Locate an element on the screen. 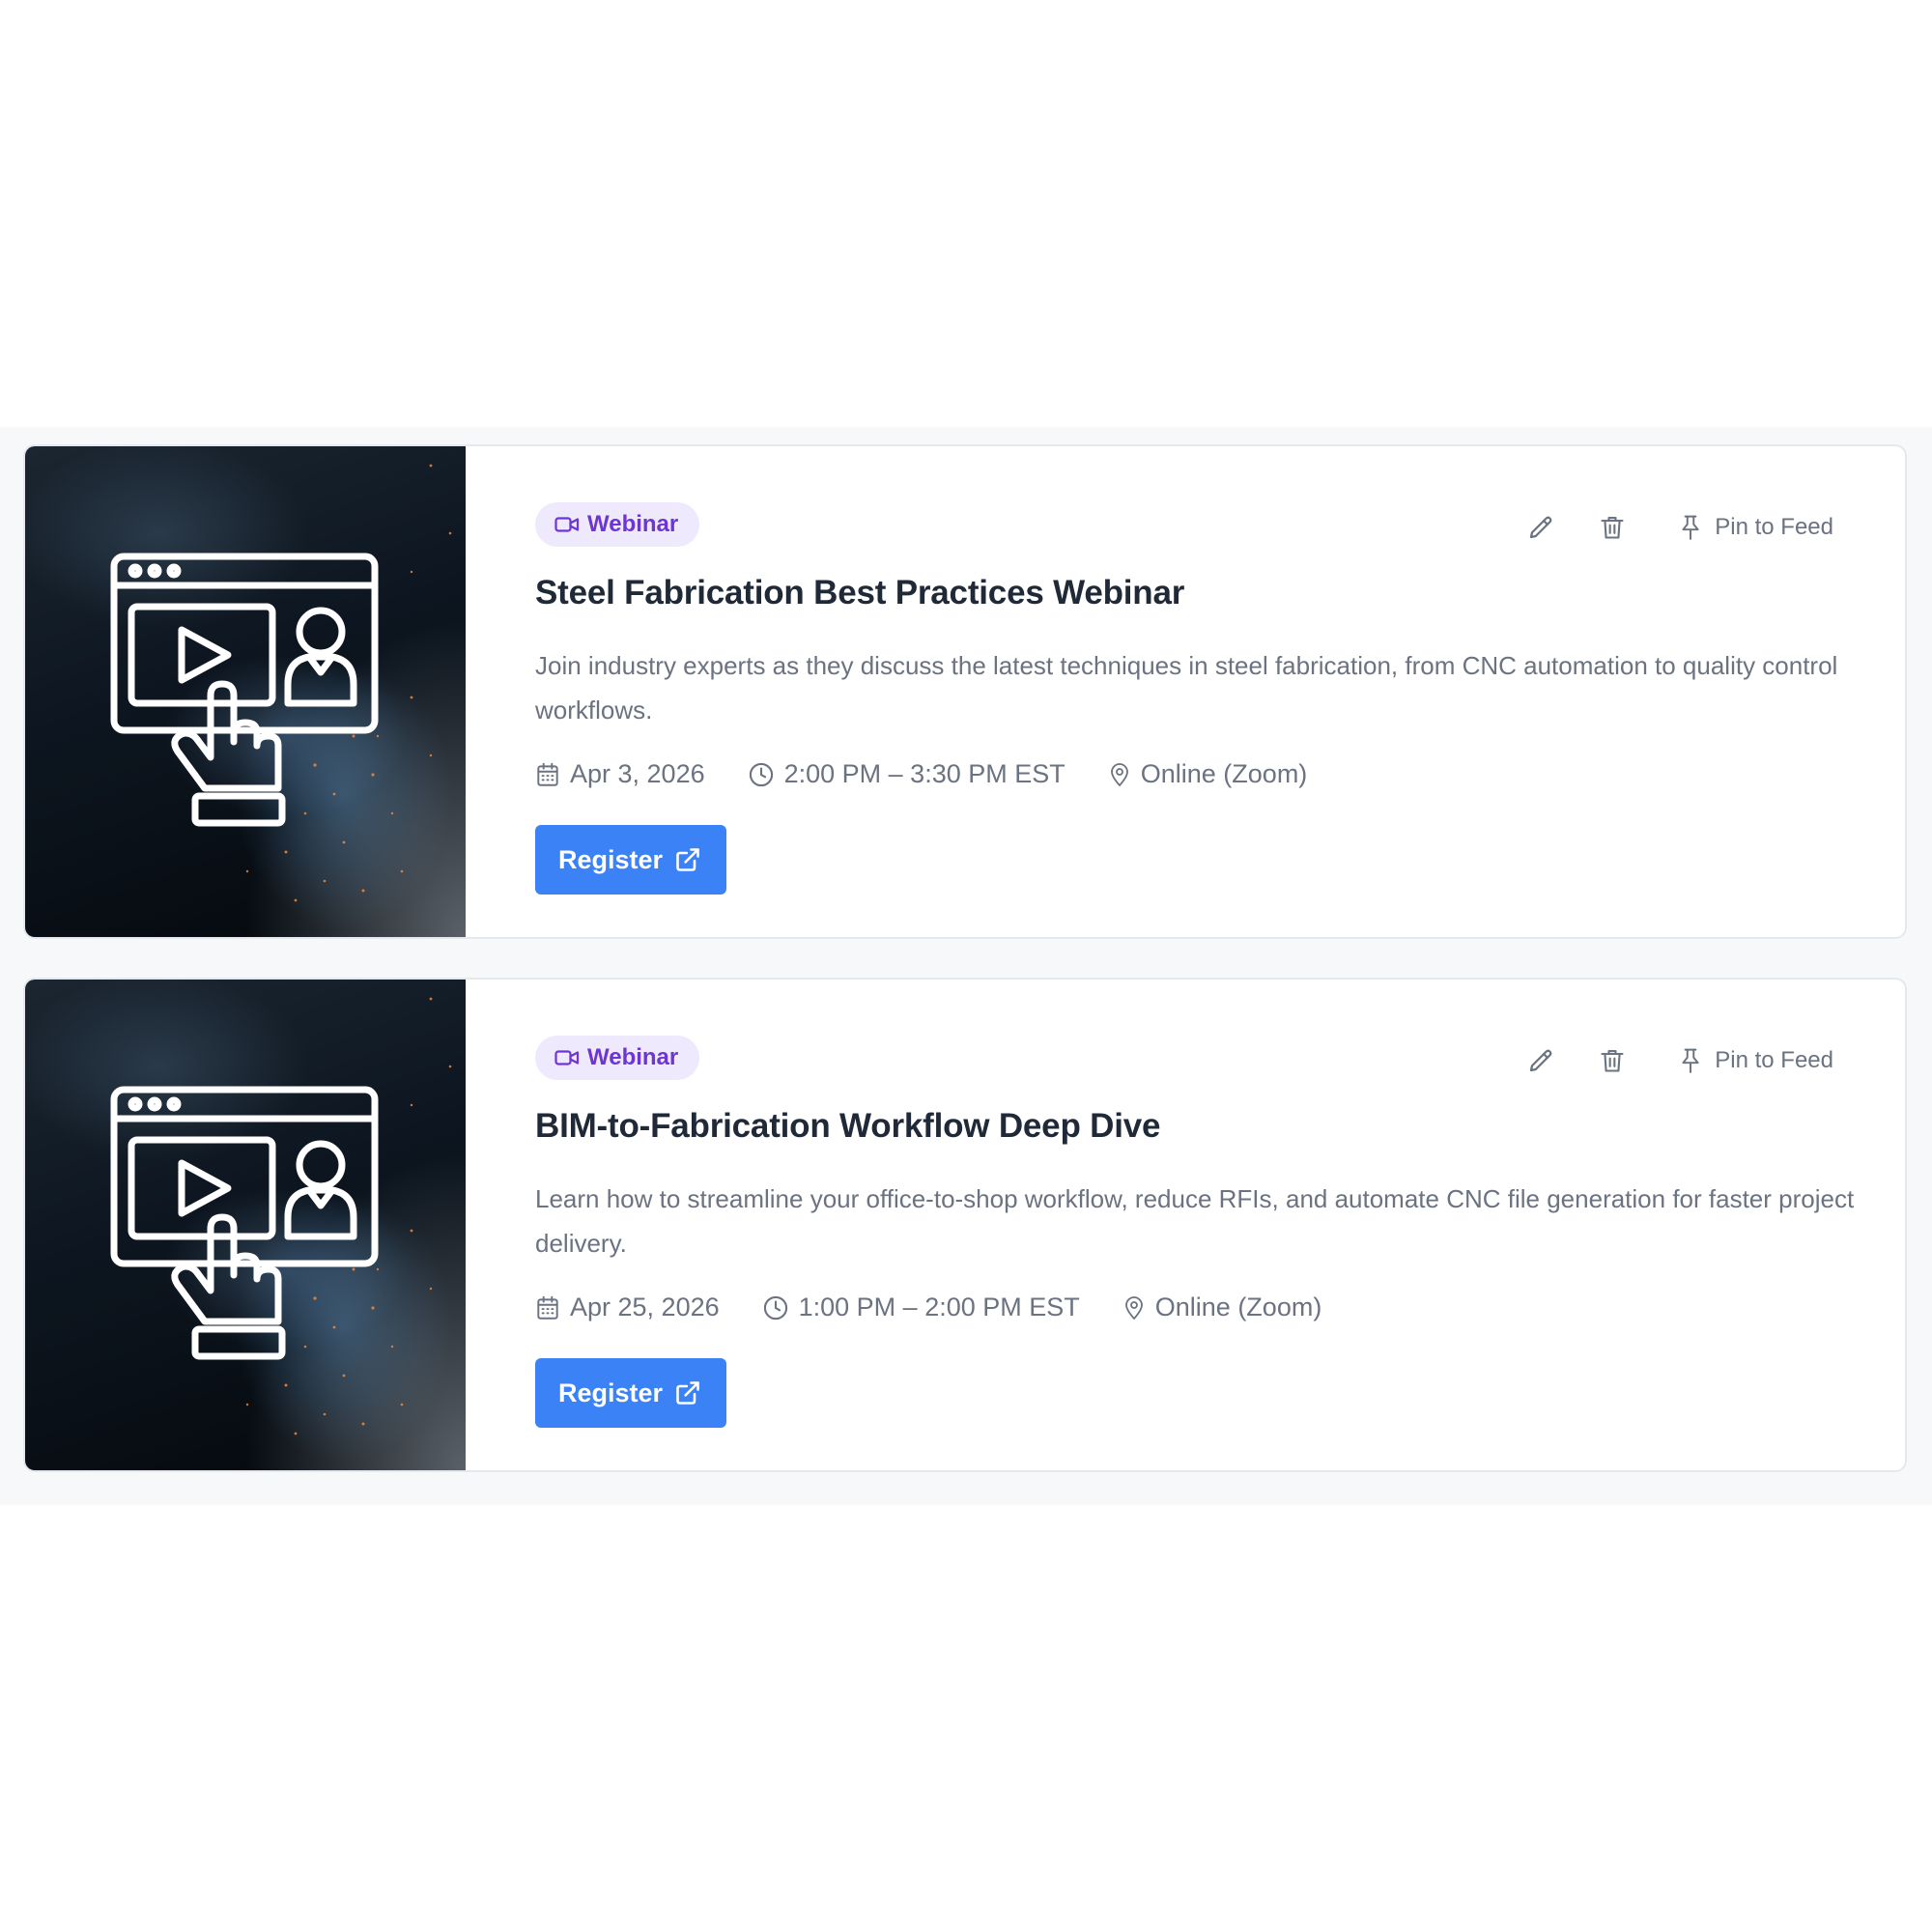  event-date: Apr 3, 2026 is located at coordinates (620, 774).